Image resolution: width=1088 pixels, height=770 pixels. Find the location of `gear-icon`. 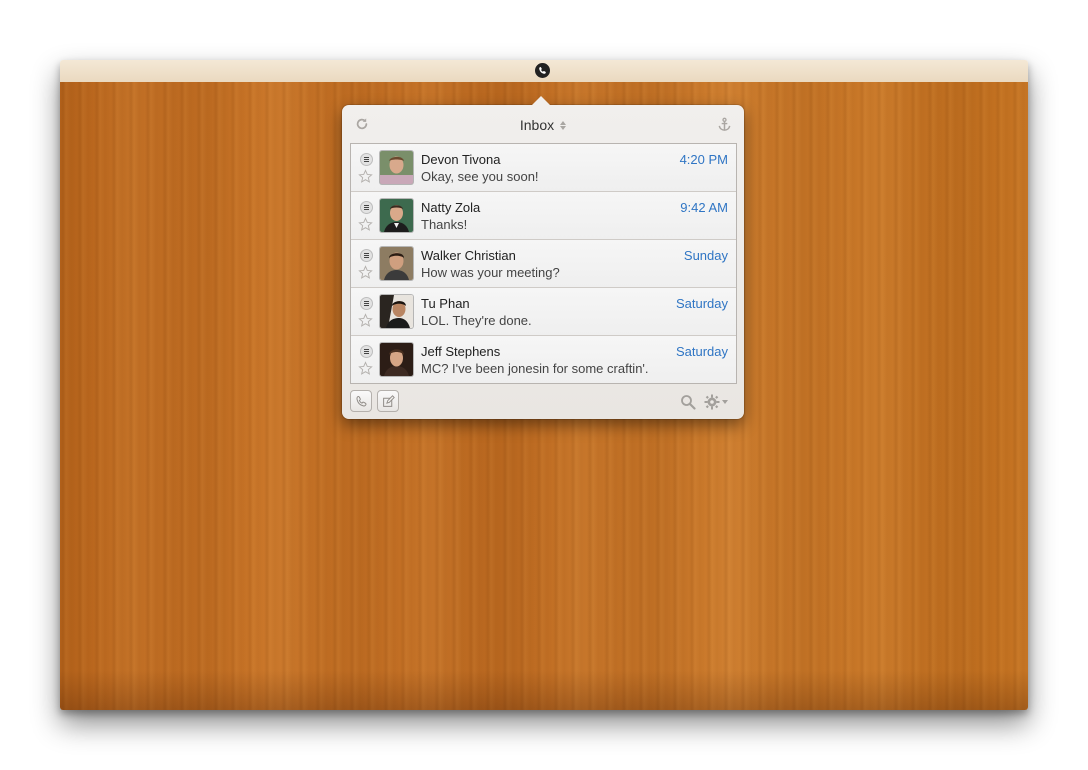

gear-icon is located at coordinates (712, 402).